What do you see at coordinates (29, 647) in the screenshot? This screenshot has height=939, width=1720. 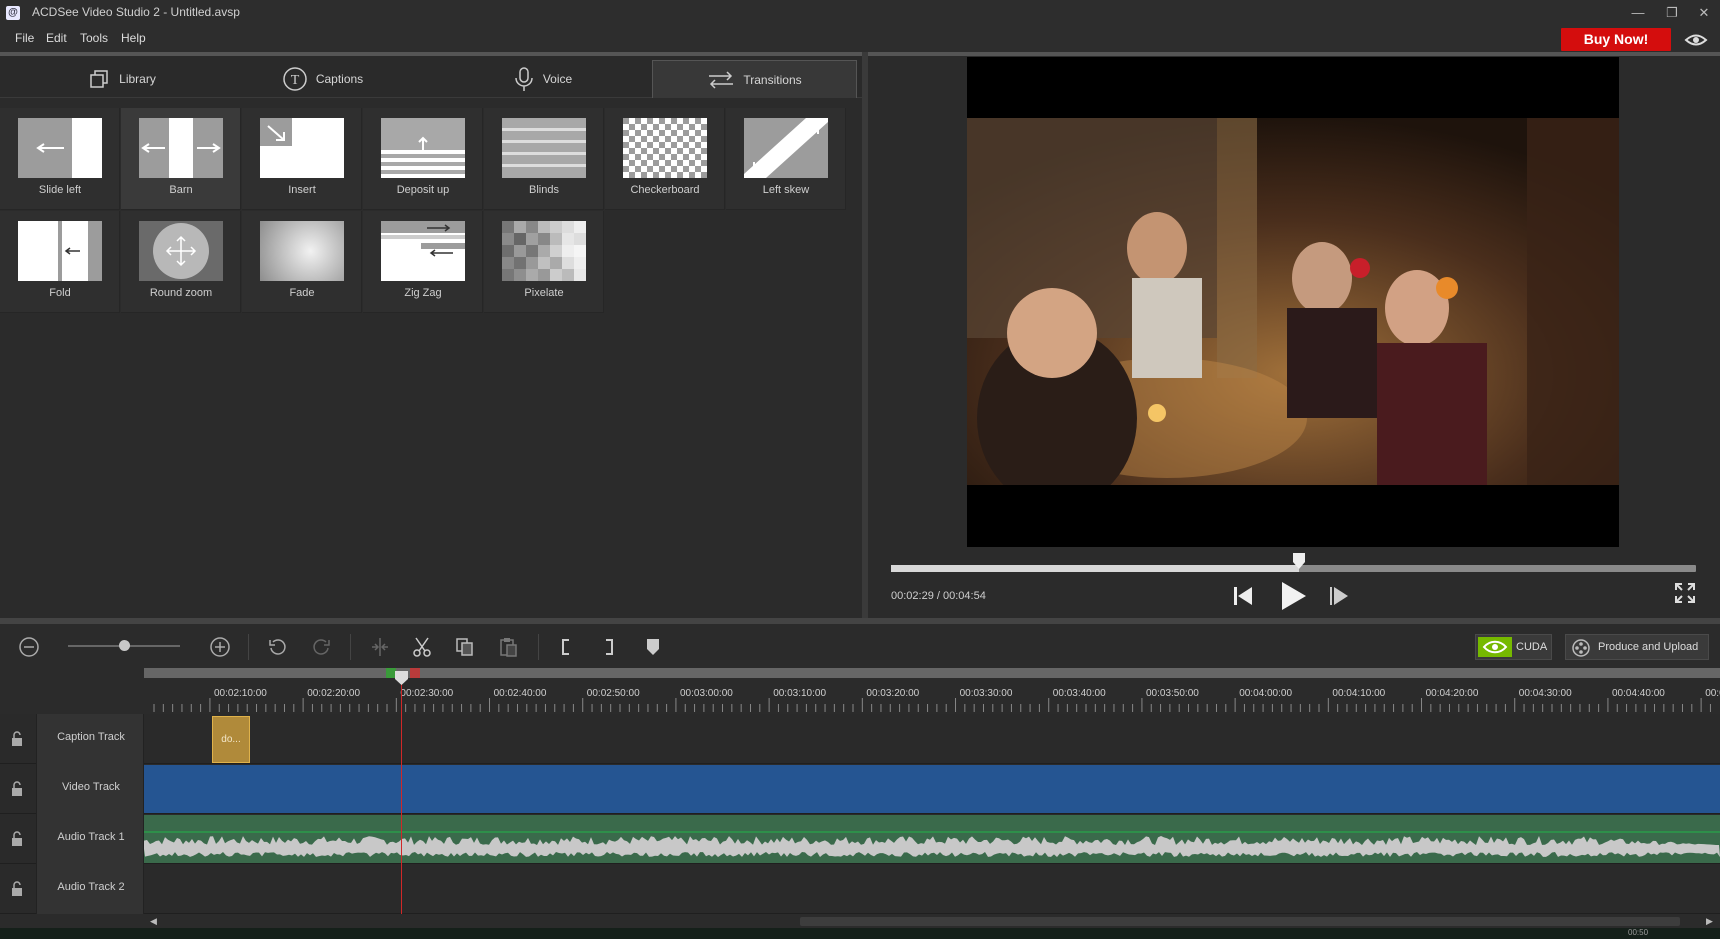 I see `zoom-out-icon` at bounding box center [29, 647].